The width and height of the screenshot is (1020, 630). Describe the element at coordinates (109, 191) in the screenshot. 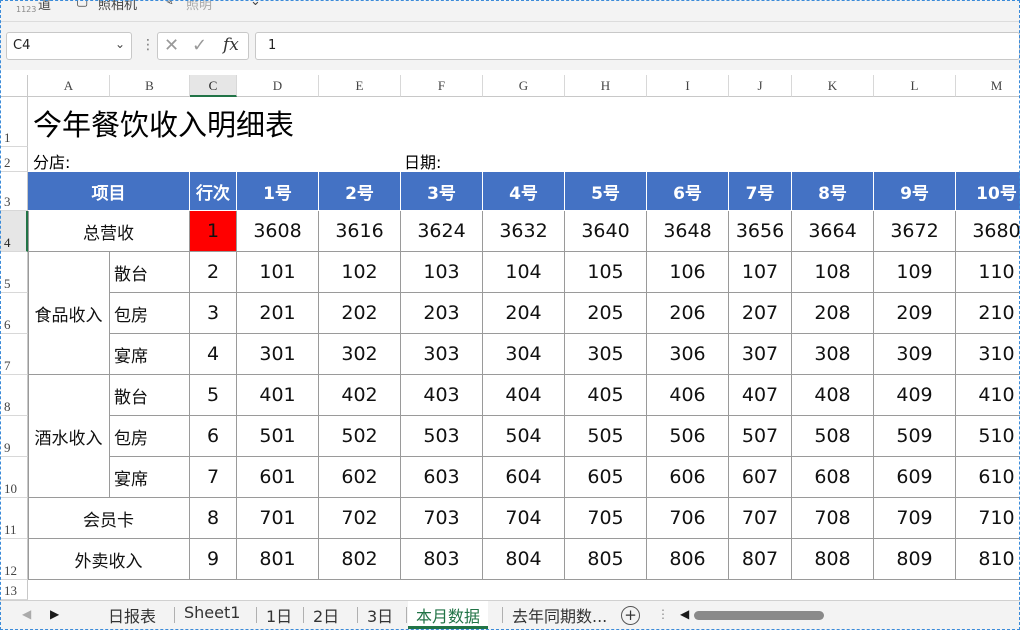

I see `header-item: 项目` at that location.